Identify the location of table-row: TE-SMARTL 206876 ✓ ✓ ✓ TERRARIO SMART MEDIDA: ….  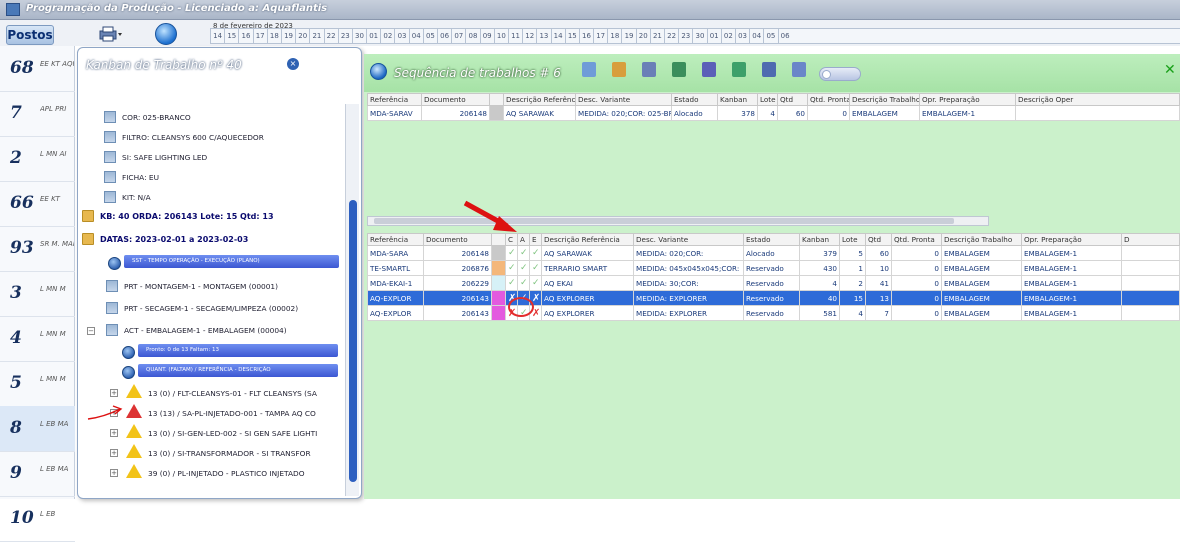
(773, 268).